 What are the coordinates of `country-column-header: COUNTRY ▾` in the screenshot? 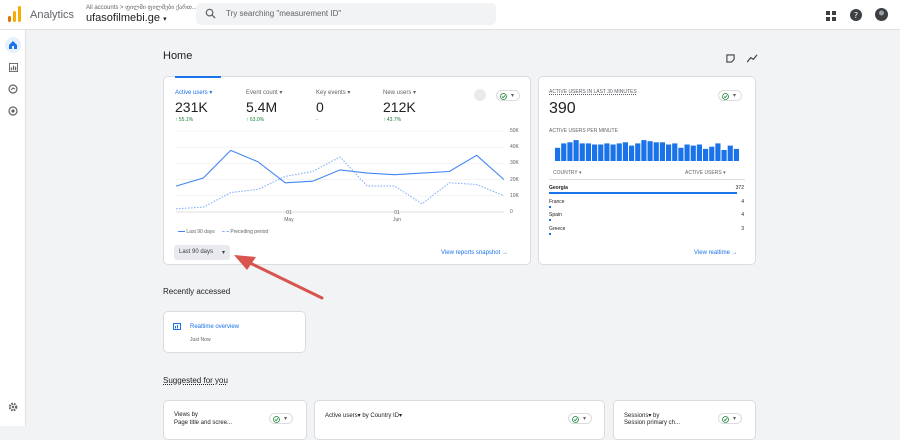 It's located at (567, 173).